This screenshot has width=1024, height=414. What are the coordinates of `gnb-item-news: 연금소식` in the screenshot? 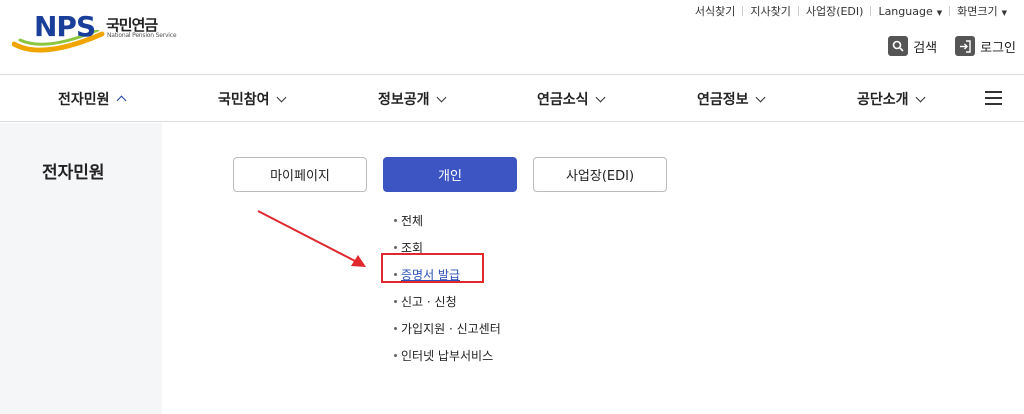 It's located at (571, 99).